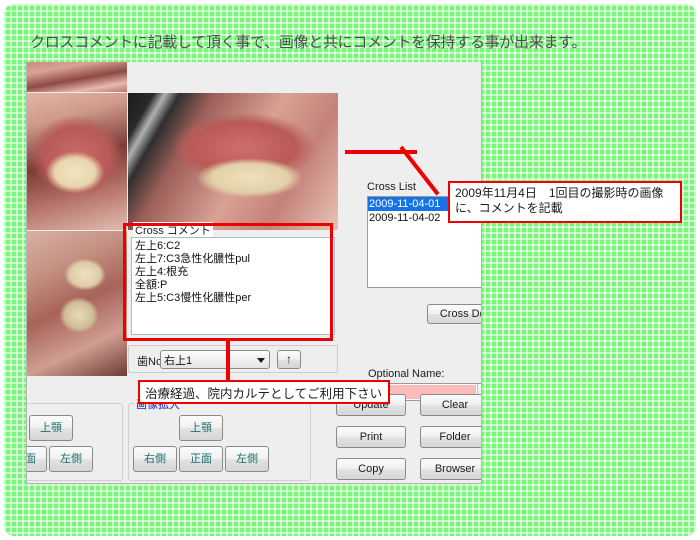 The height and width of the screenshot is (540, 700). Describe the element at coordinates (192, 259) in the screenshot. I see `comment-line: 左上7:C3急性化膿性pul` at that location.